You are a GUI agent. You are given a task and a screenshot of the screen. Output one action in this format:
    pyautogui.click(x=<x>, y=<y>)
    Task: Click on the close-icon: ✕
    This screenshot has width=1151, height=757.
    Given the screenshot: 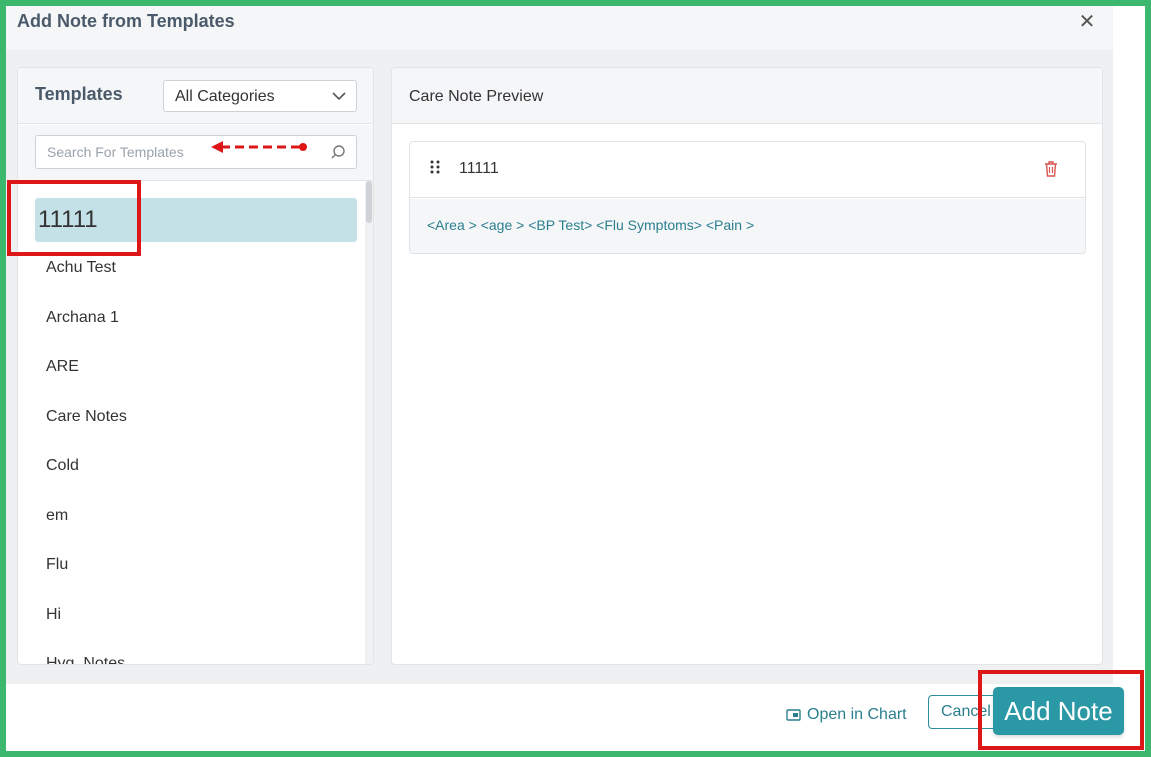 What is the action you would take?
    pyautogui.click(x=1087, y=22)
    